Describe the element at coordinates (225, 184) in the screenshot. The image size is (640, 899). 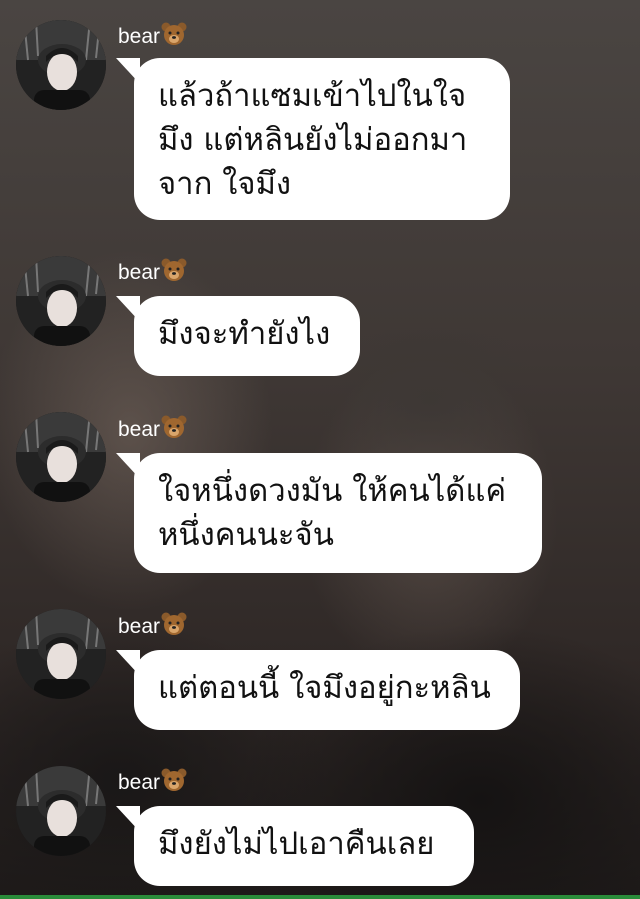
I see `message-text-line: จาก ใจมึง` at that location.